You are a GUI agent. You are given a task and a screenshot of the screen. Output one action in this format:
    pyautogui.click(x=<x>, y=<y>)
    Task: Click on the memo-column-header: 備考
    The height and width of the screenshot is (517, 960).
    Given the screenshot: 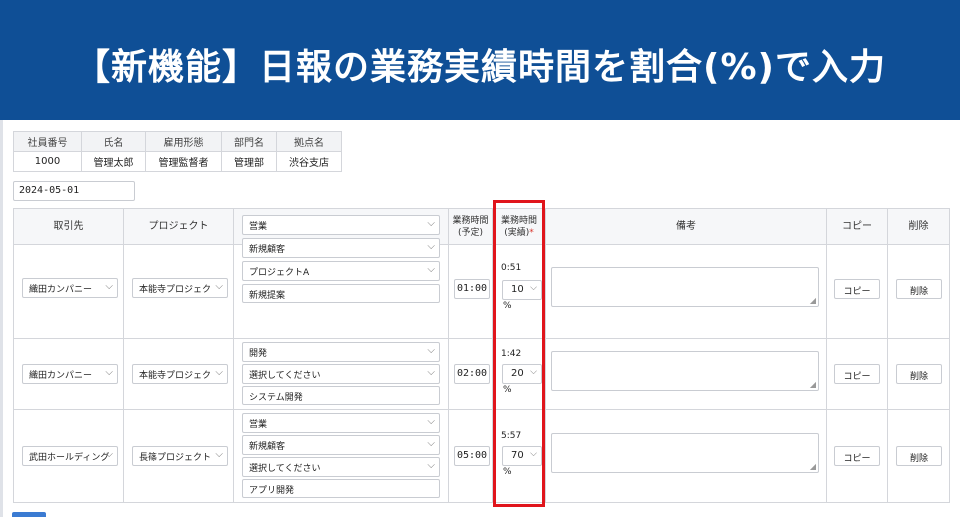 What is the action you would take?
    pyautogui.click(x=686, y=226)
    